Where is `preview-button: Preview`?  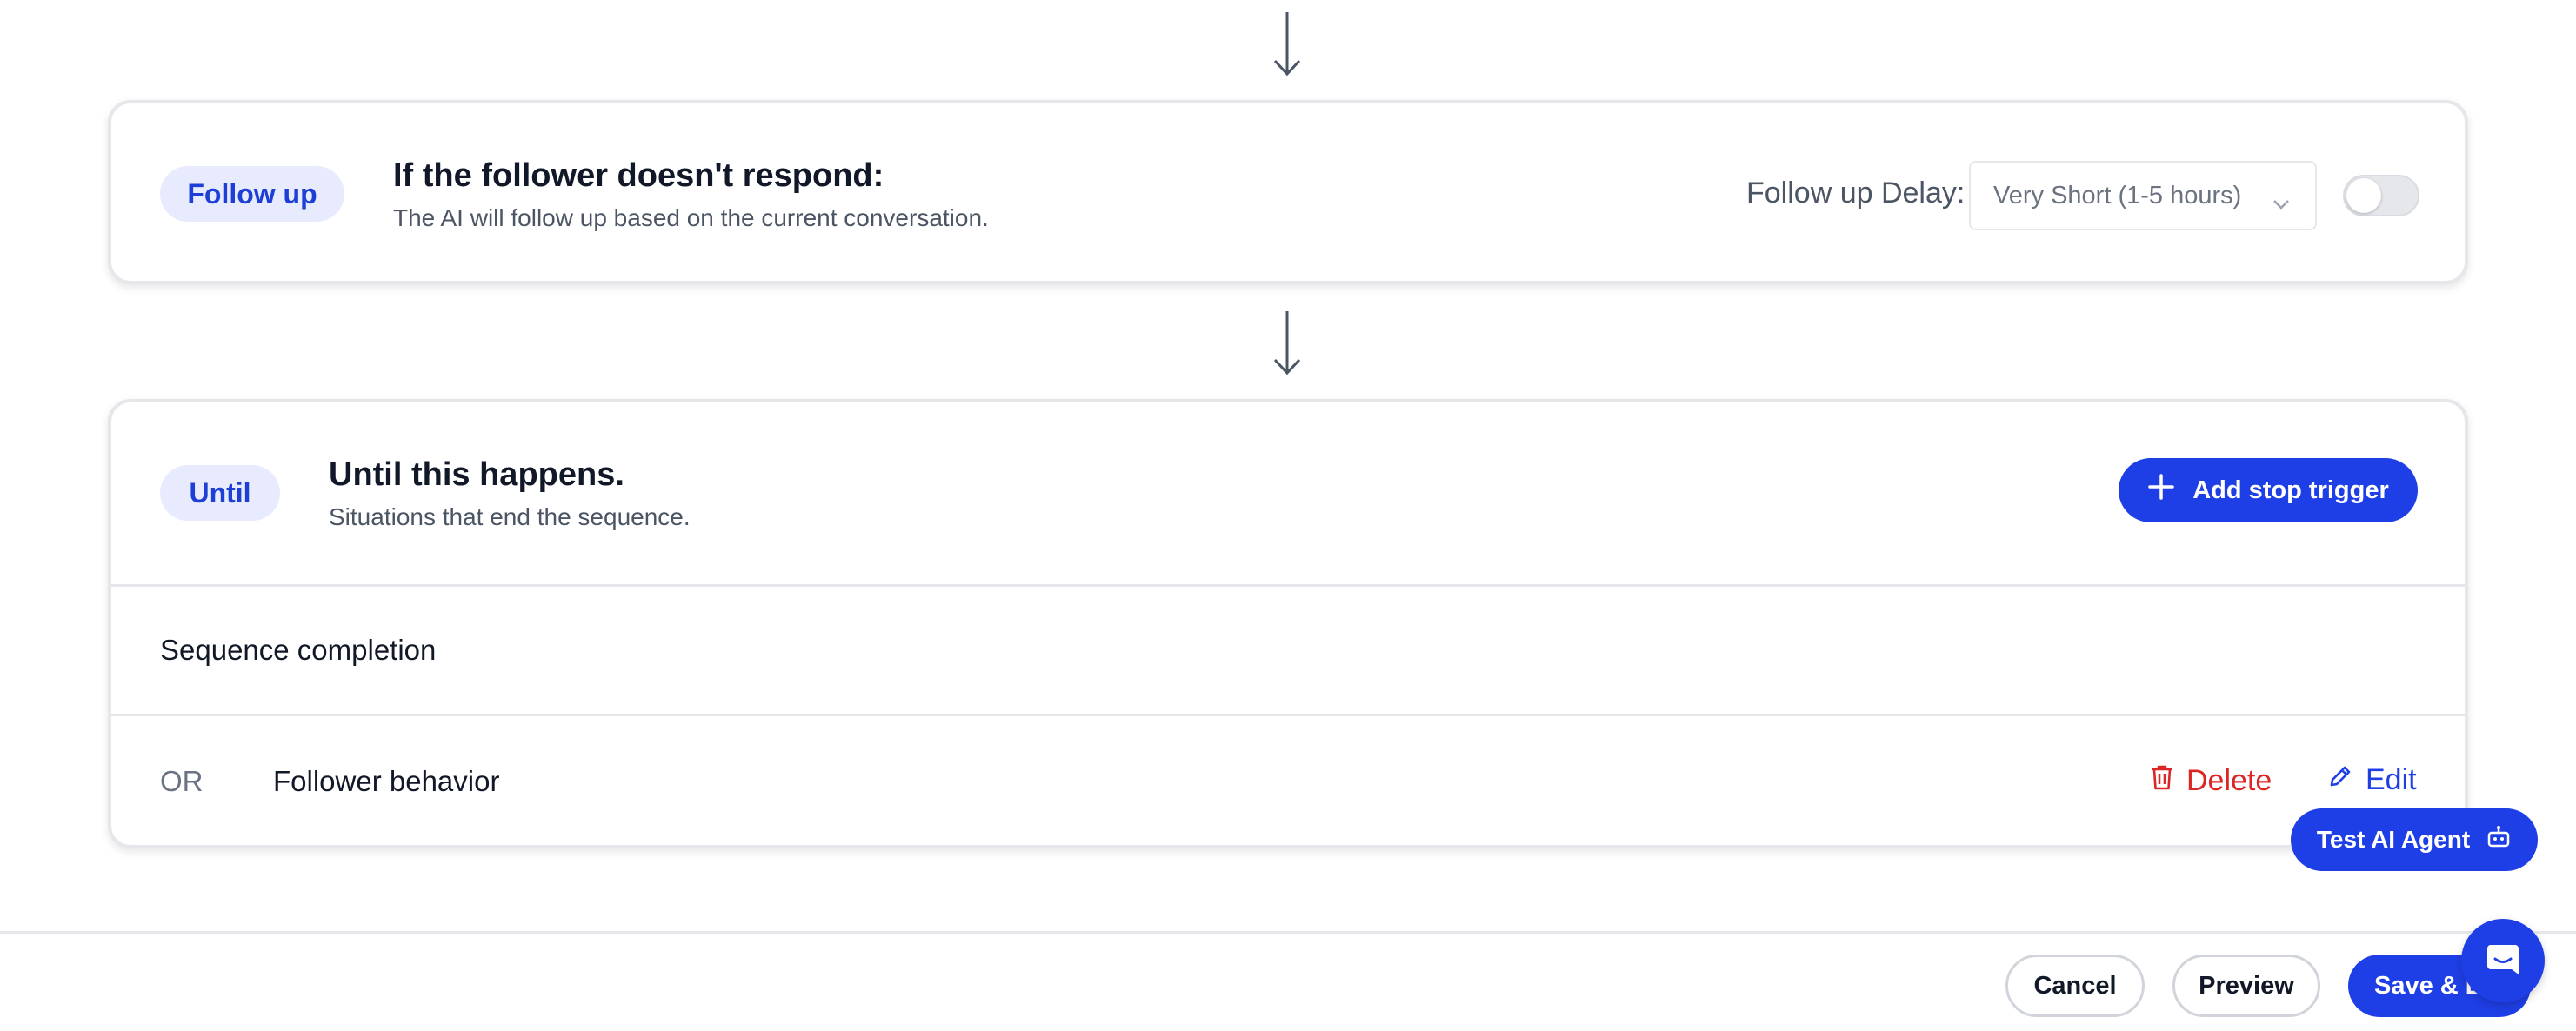
preview-button: Preview is located at coordinates (2246, 986).